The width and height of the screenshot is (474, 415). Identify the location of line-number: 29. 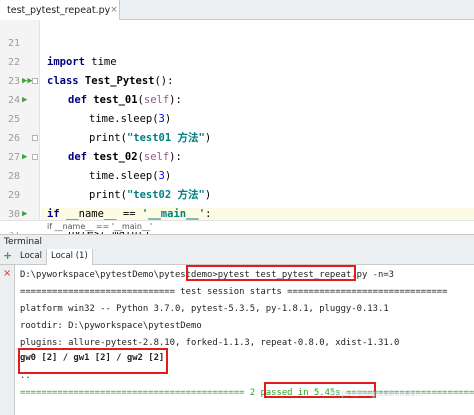
(13, 195).